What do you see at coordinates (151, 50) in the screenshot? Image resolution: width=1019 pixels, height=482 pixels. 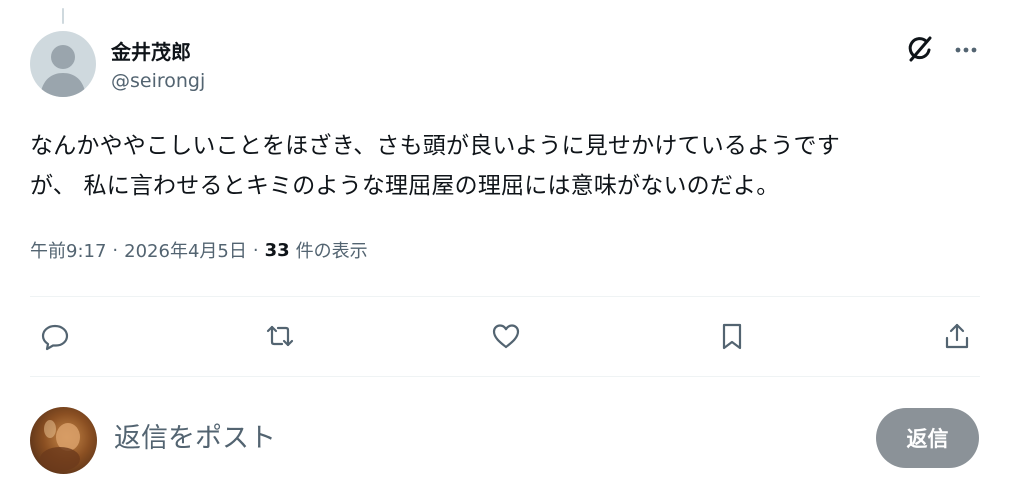 I see `author-display-name: 金井茂郎` at bounding box center [151, 50].